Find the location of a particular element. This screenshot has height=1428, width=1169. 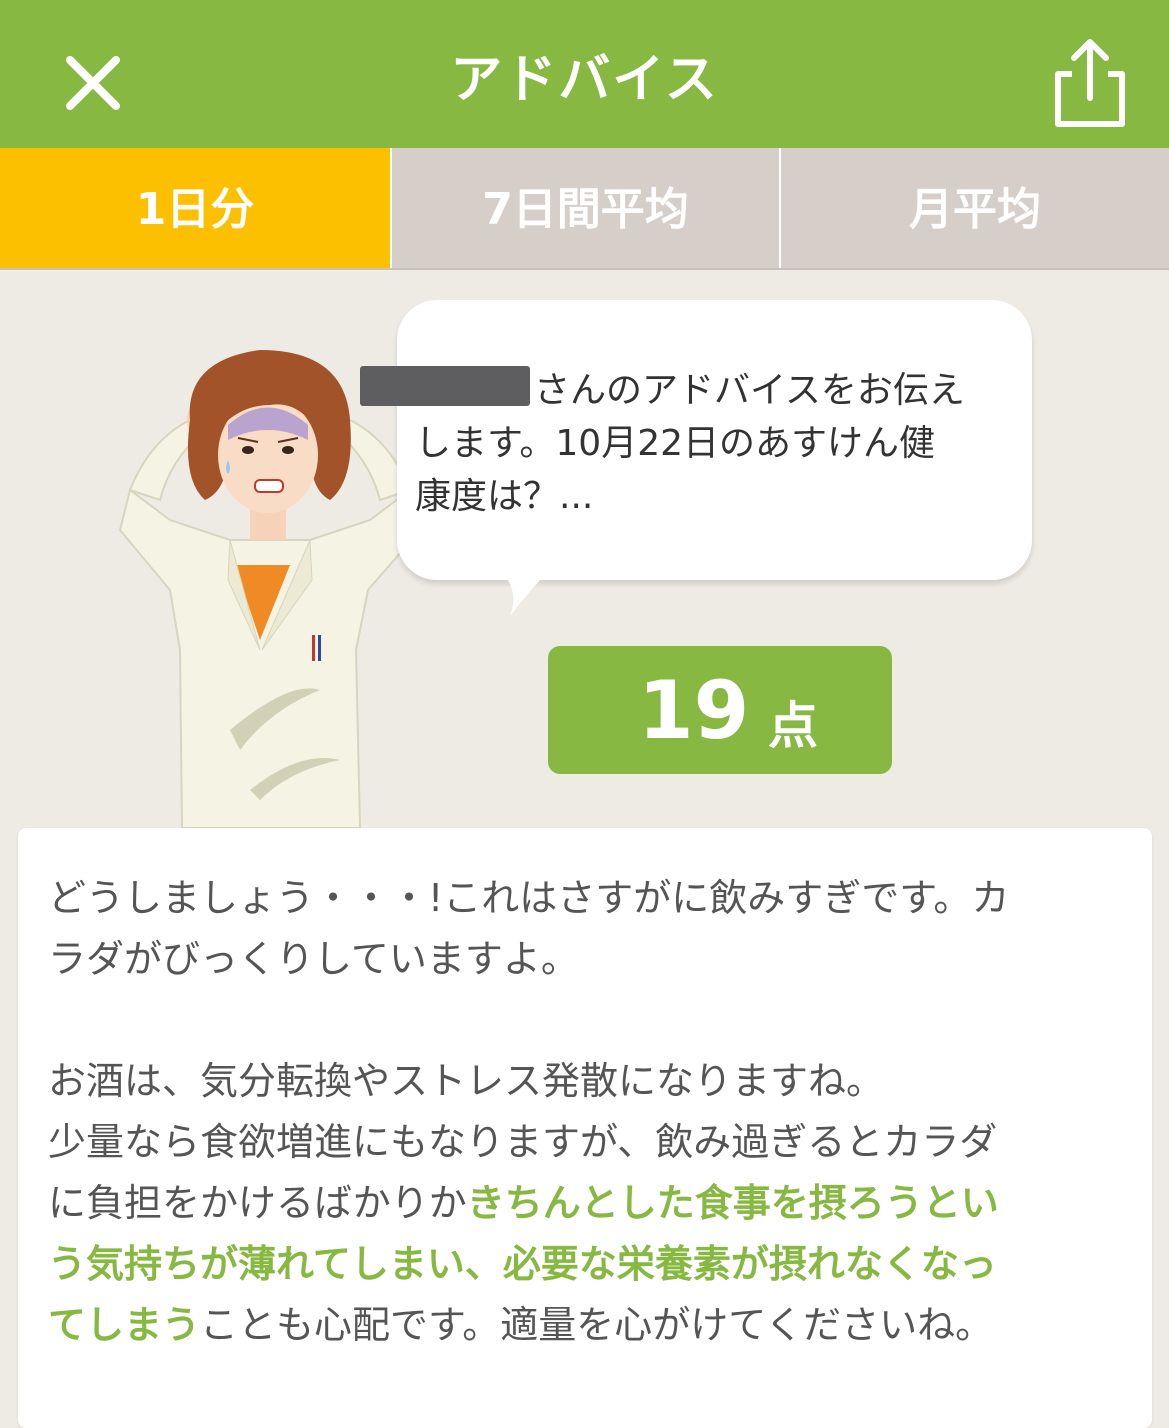

advice-highlight: きちんとした食事を摂ろうとい is located at coordinates (732, 1203).